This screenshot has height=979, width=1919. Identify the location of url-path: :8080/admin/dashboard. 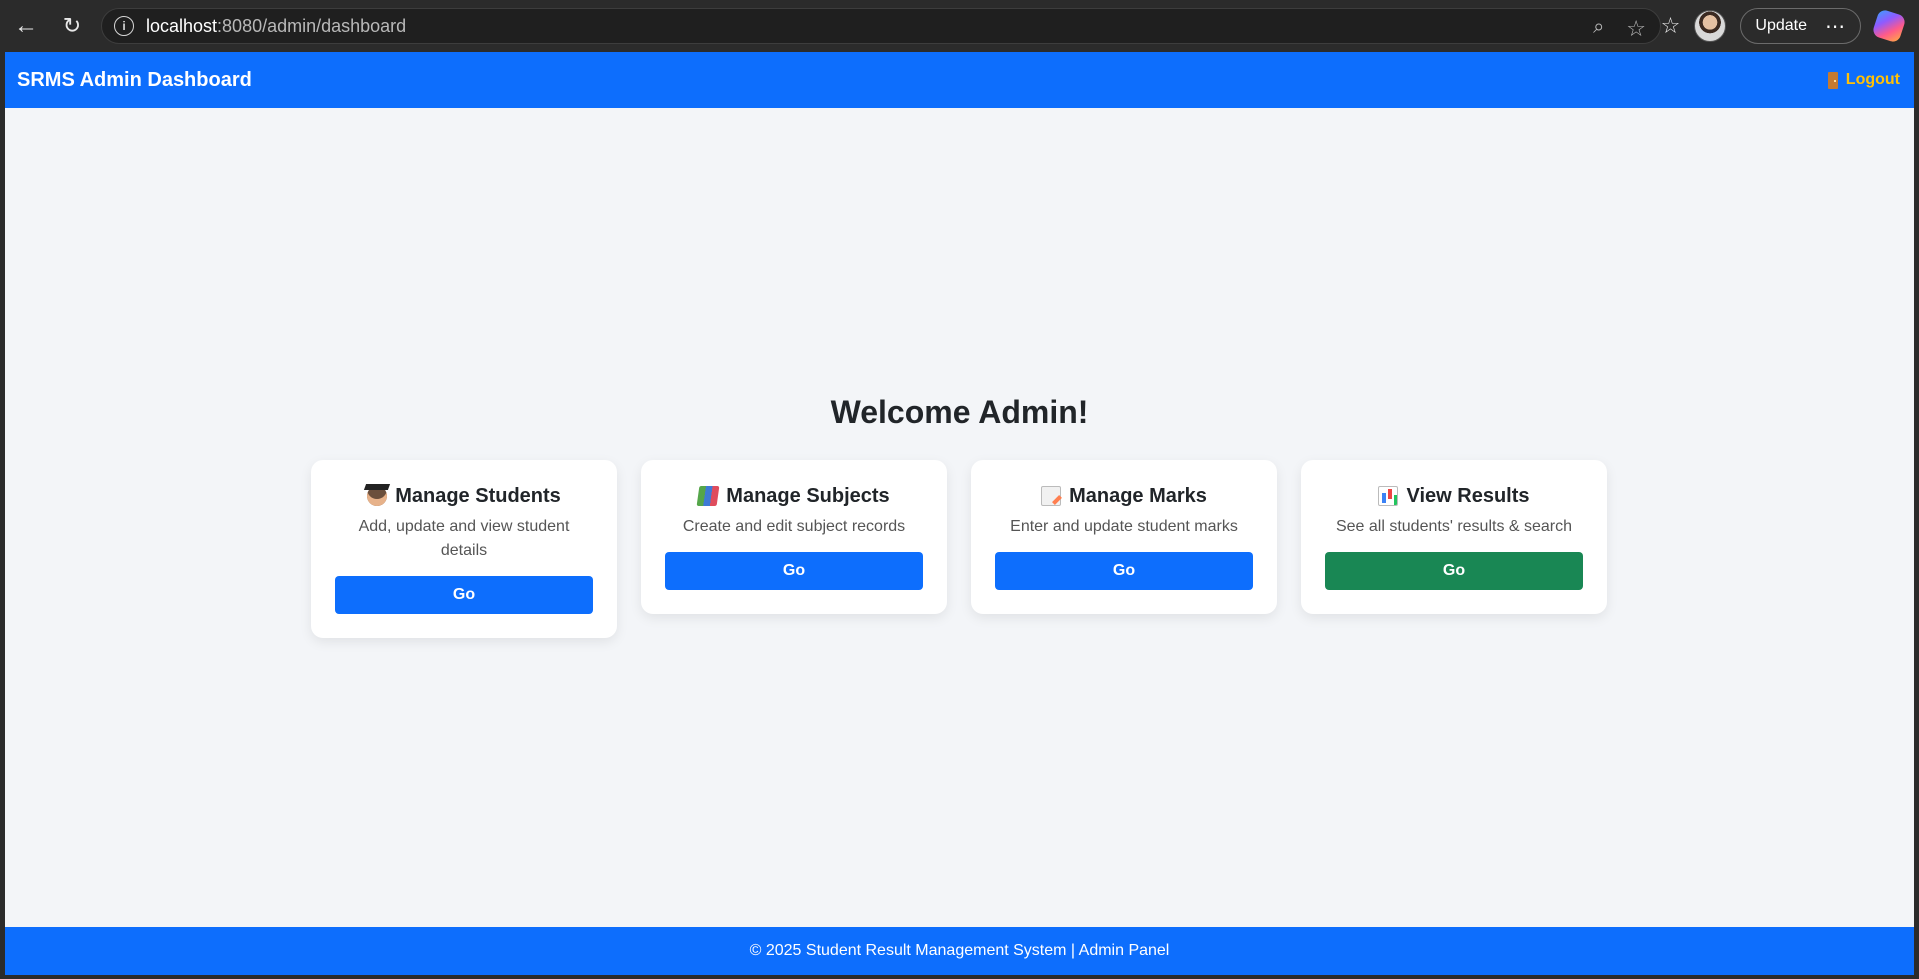
(312, 25).